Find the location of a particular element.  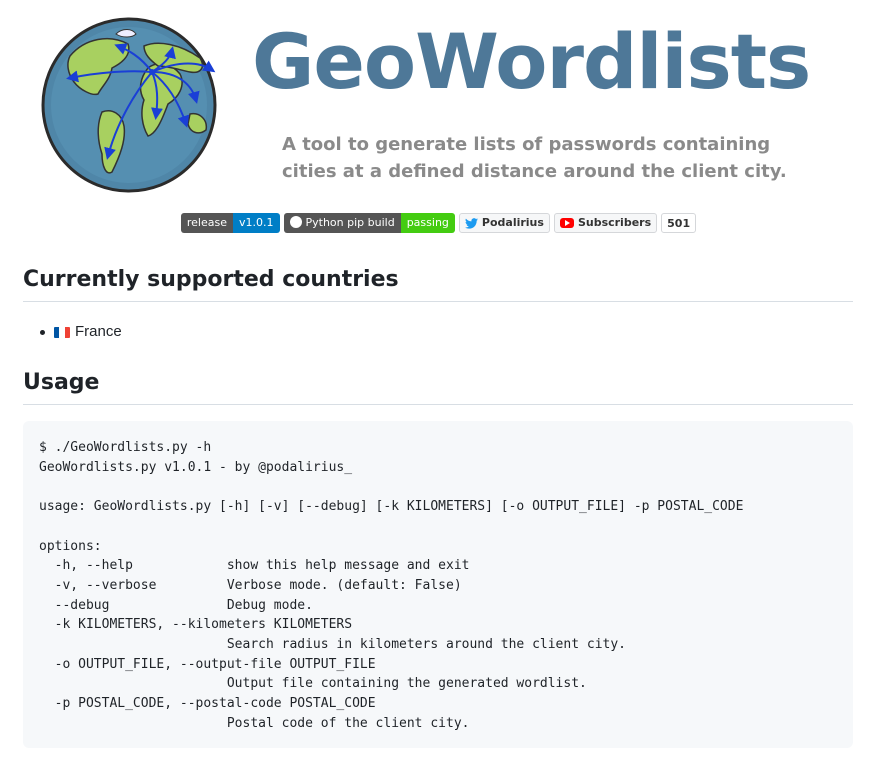

bullet is located at coordinates (42, 332).